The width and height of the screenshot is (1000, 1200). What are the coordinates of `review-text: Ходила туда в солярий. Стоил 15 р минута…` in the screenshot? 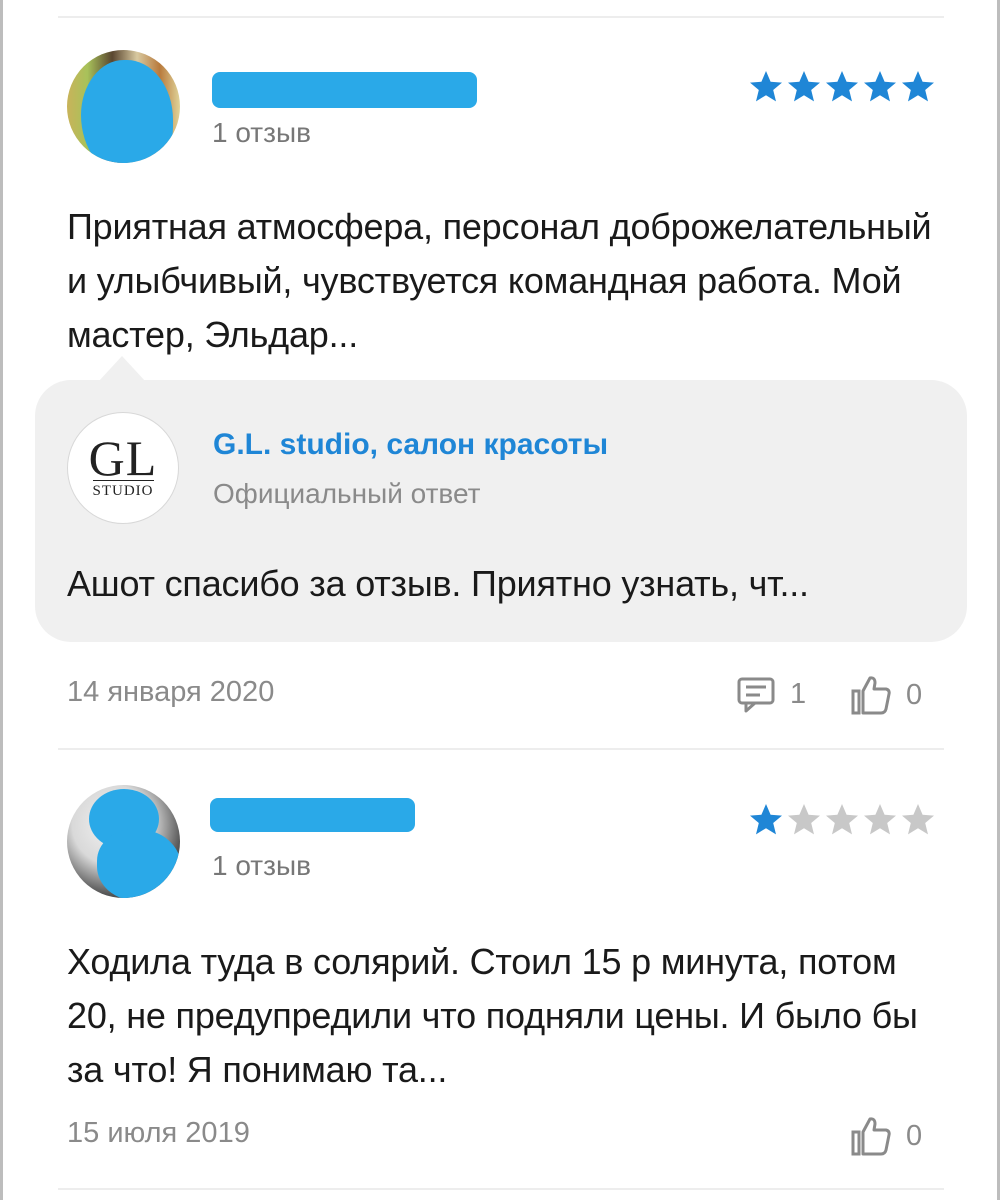 It's located at (507, 1016).